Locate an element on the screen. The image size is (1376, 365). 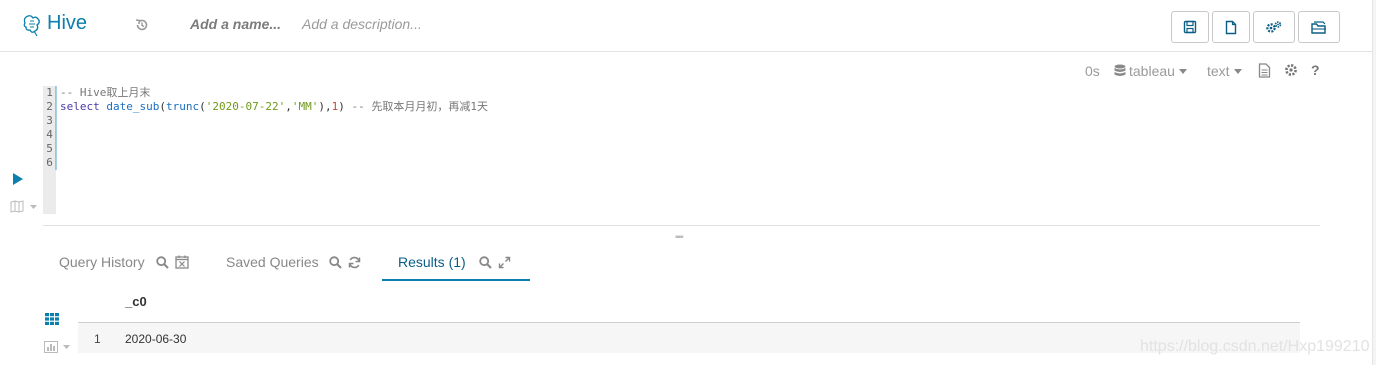
sql-punct: ) is located at coordinates (341, 106).